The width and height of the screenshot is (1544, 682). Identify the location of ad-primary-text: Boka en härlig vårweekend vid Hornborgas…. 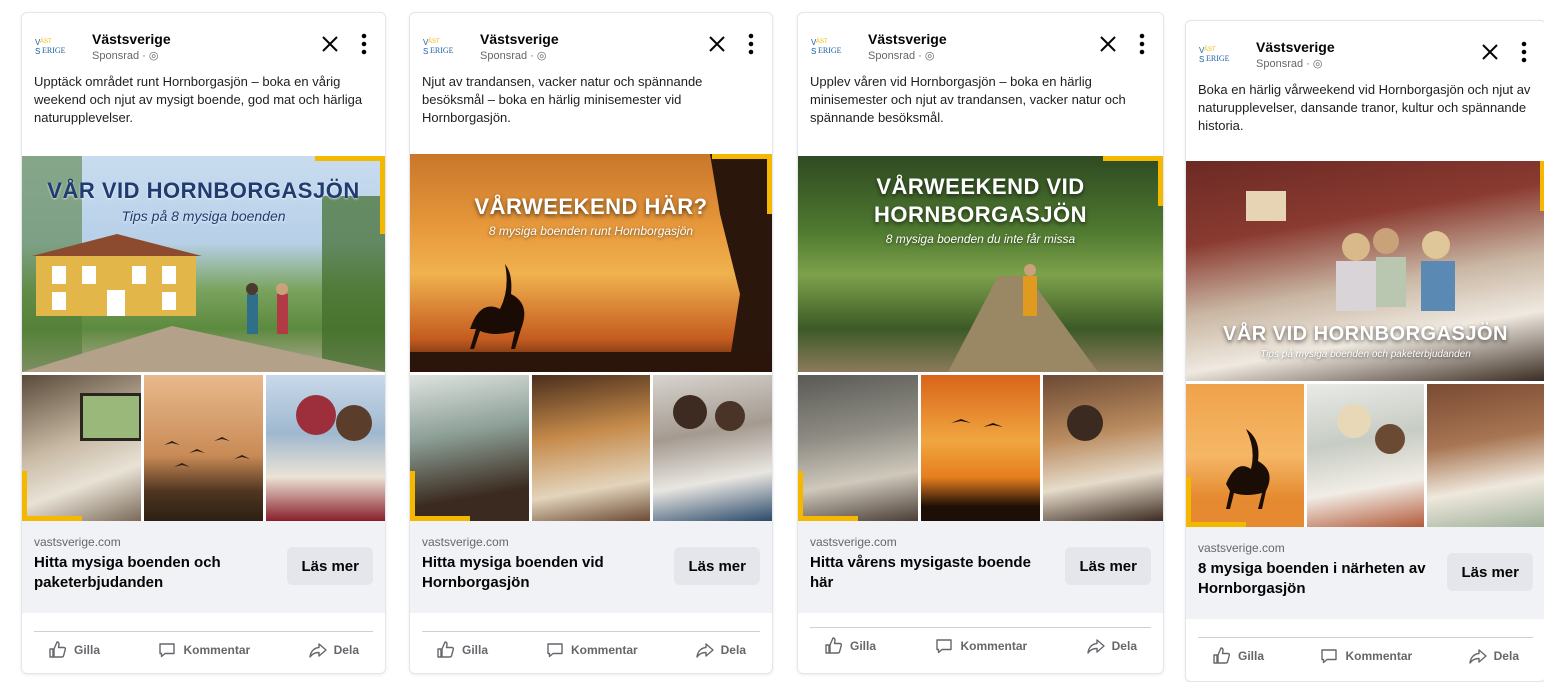
(1364, 107).